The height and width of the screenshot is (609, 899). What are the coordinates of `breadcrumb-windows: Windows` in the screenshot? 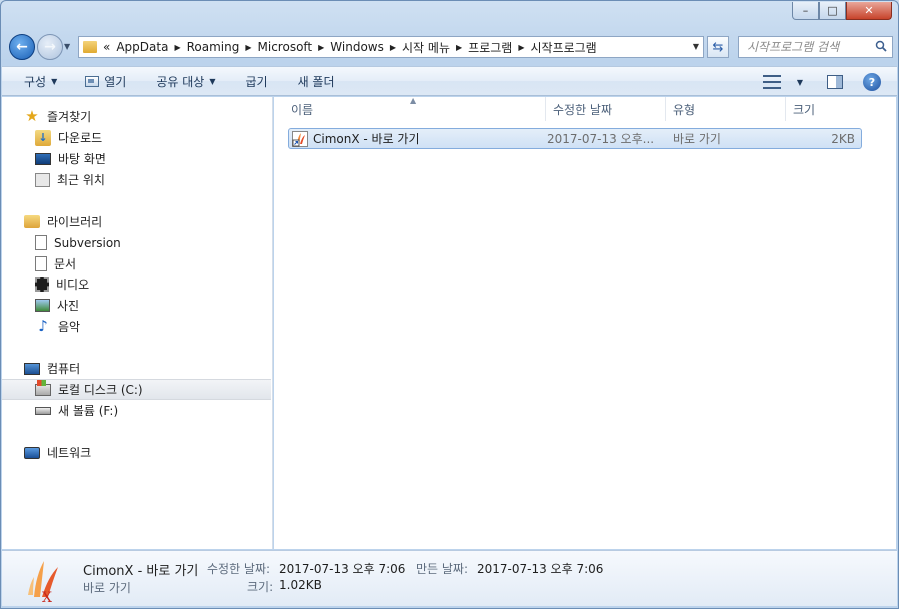 It's located at (357, 47).